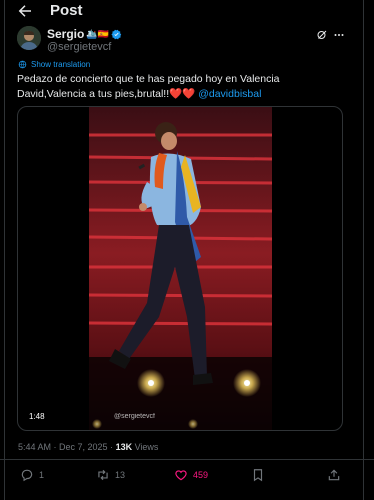  What do you see at coordinates (339, 34) in the screenshot?
I see `more-icon` at bounding box center [339, 34].